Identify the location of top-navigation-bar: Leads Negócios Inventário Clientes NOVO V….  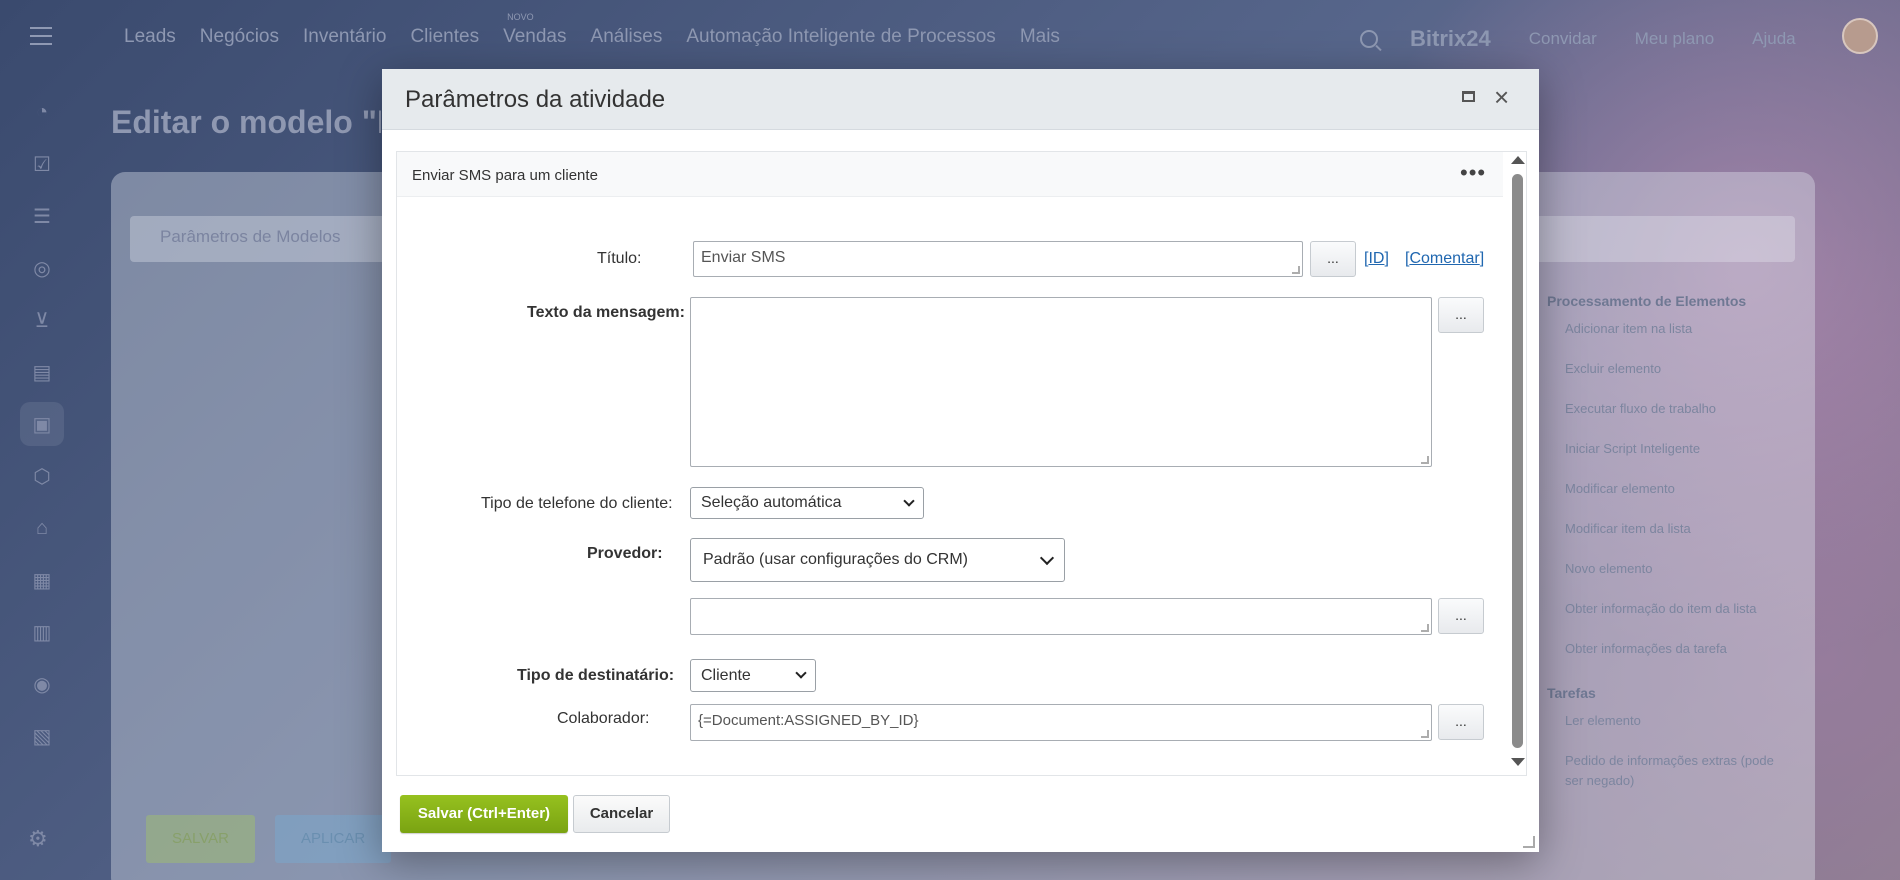
(950, 38).